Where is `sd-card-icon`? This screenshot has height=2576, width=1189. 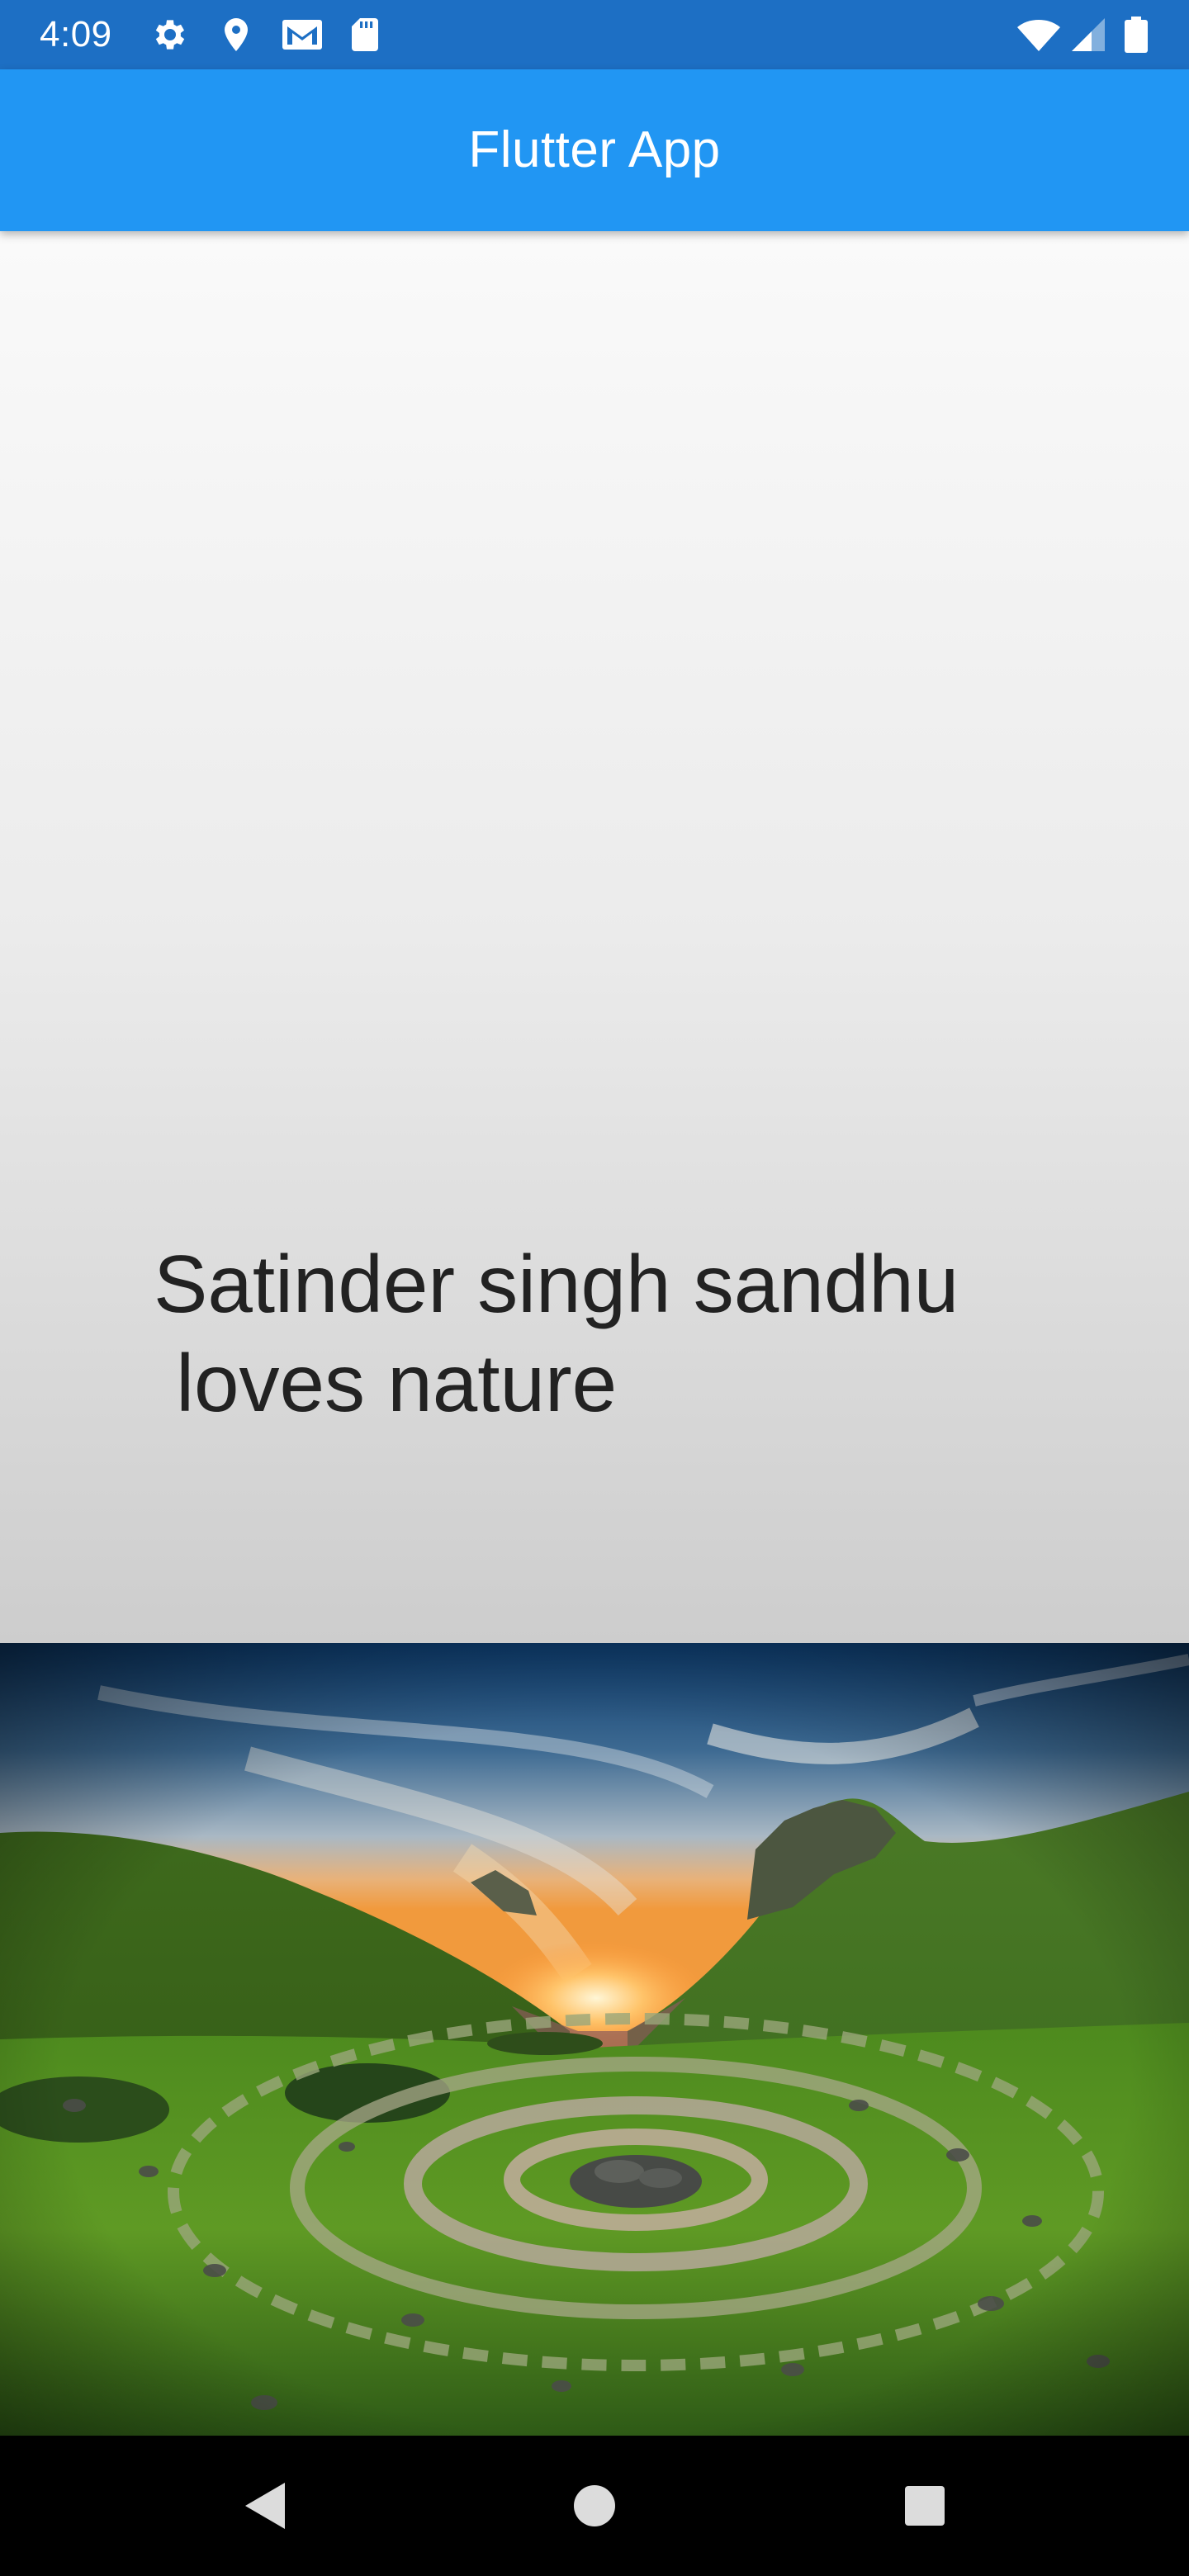
sd-card-icon is located at coordinates (365, 34).